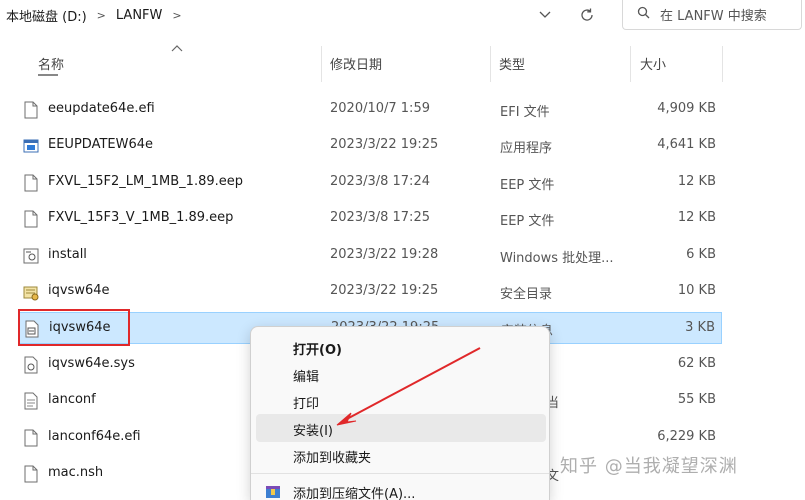 The width and height of the screenshot is (805, 500). Describe the element at coordinates (317, 350) in the screenshot. I see `menu-item-label: 打开(O)` at that location.